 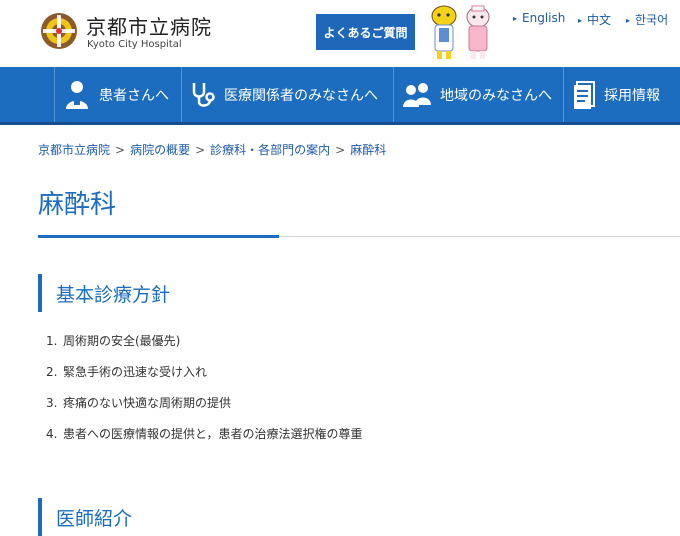 I want to click on nav-item-community: 地域のみなさんへ, so click(x=482, y=94).